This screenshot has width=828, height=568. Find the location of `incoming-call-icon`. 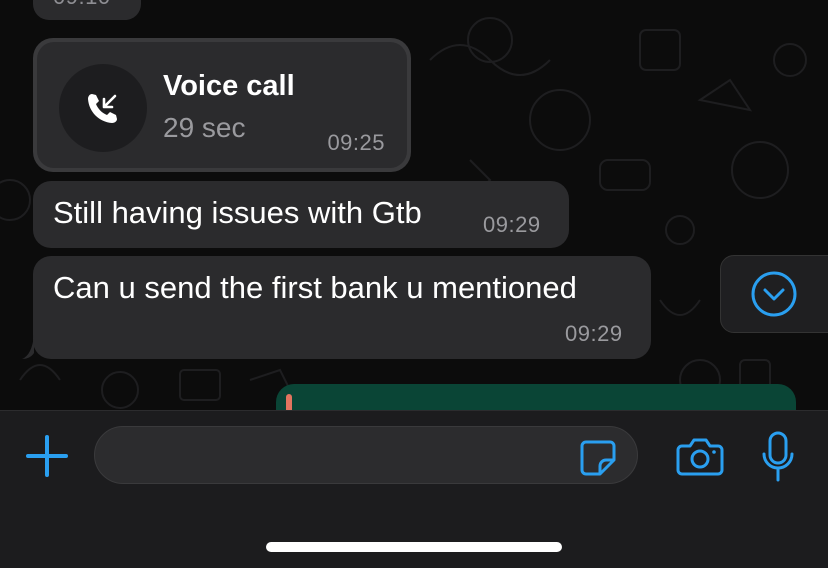

incoming-call-icon is located at coordinates (103, 108).